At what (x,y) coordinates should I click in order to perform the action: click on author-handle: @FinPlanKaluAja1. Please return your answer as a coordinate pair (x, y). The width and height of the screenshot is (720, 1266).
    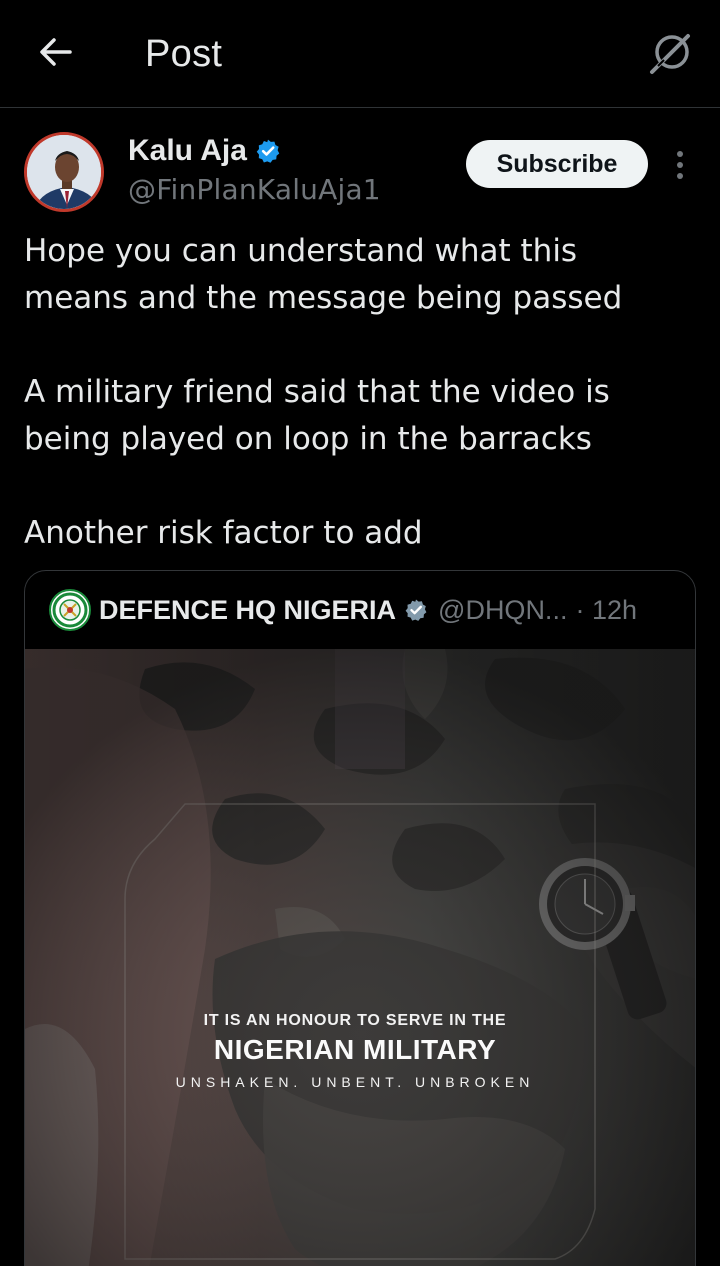
    Looking at the image, I should click on (254, 189).